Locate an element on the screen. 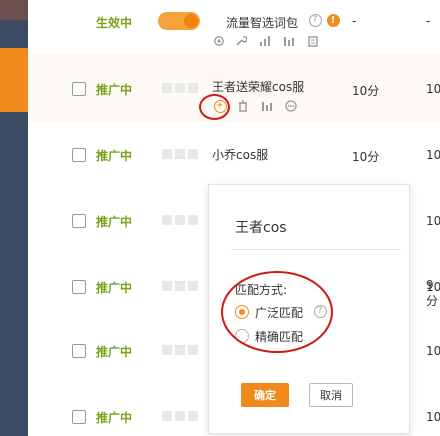 This screenshot has width=440, height=436. table-row: 生效中 流量智选词包 ? ! - - is located at coordinates (234, 27).